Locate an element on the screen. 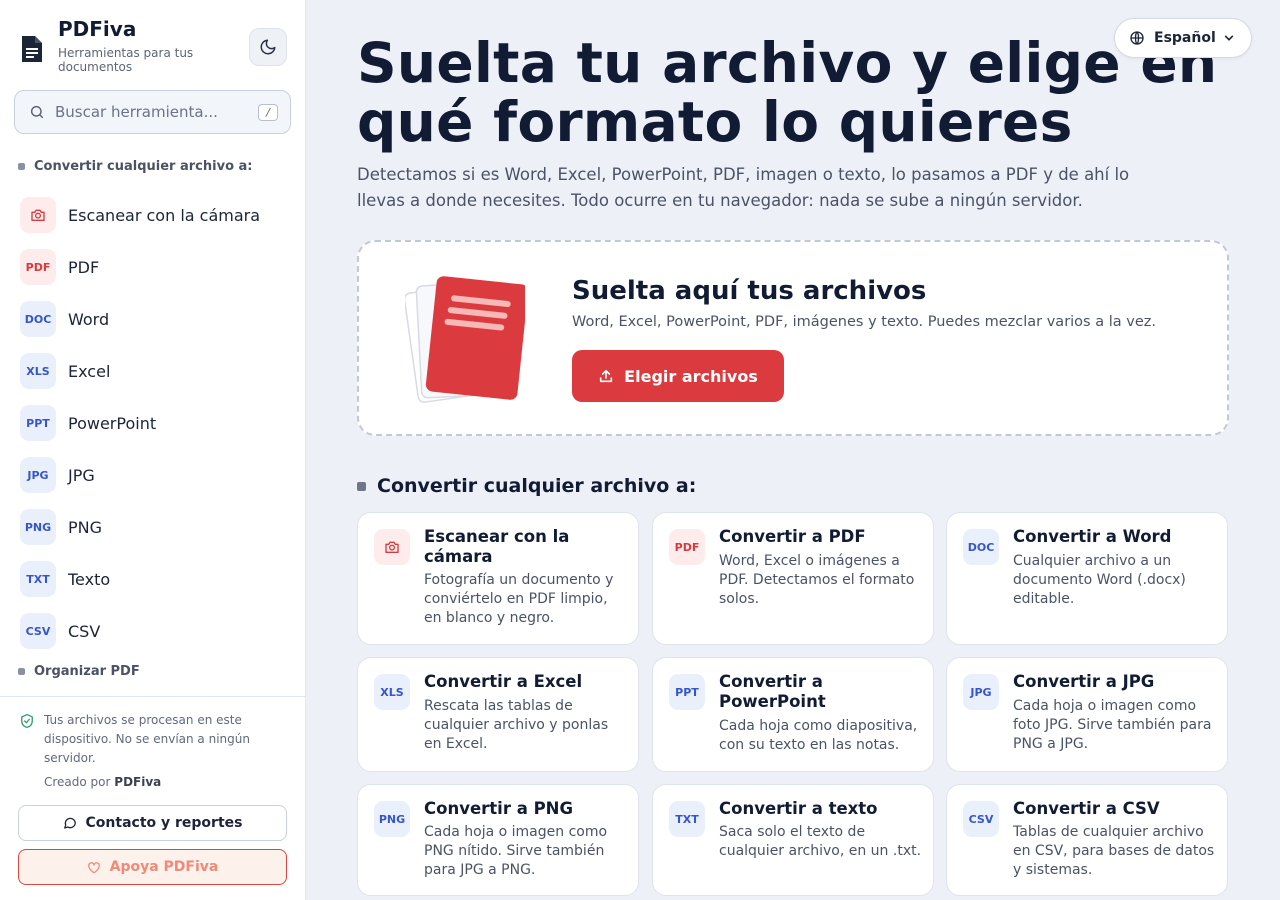  camera-icon is located at coordinates (392, 547).